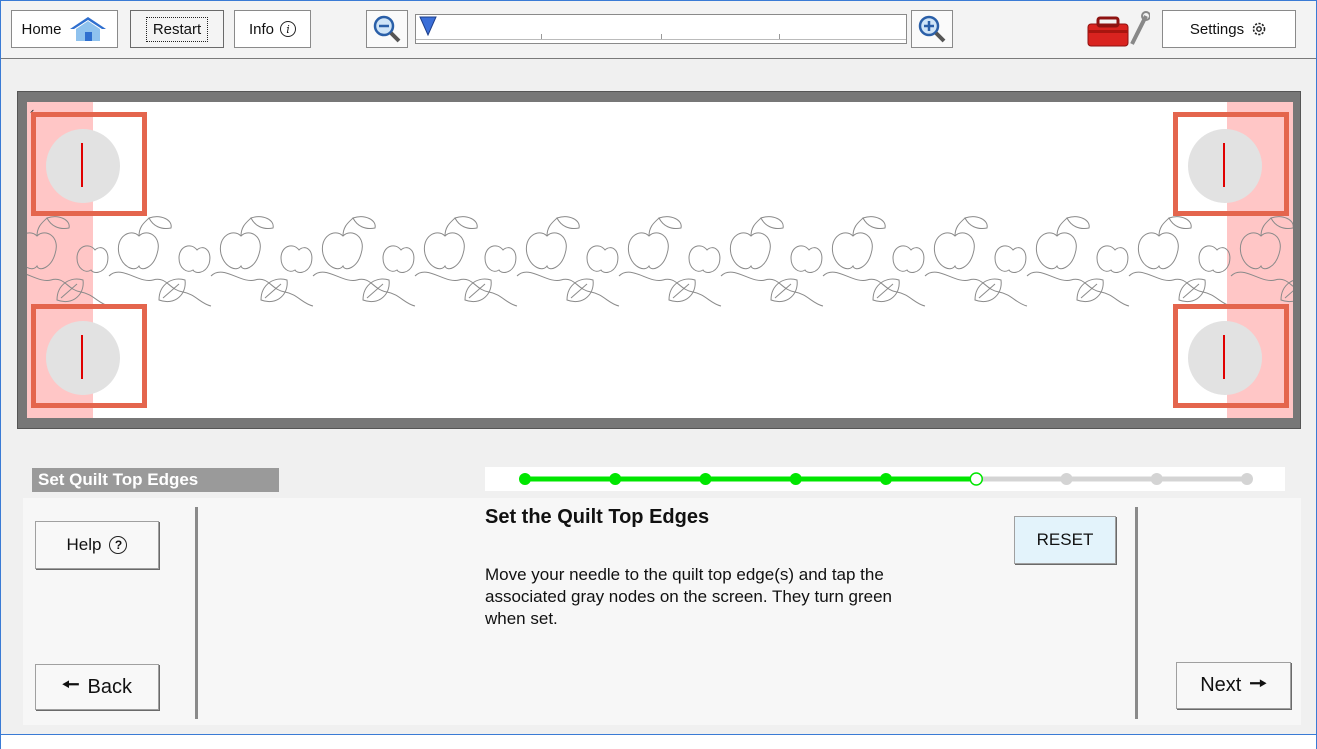  I want to click on quilt-pattern, so click(660, 261).